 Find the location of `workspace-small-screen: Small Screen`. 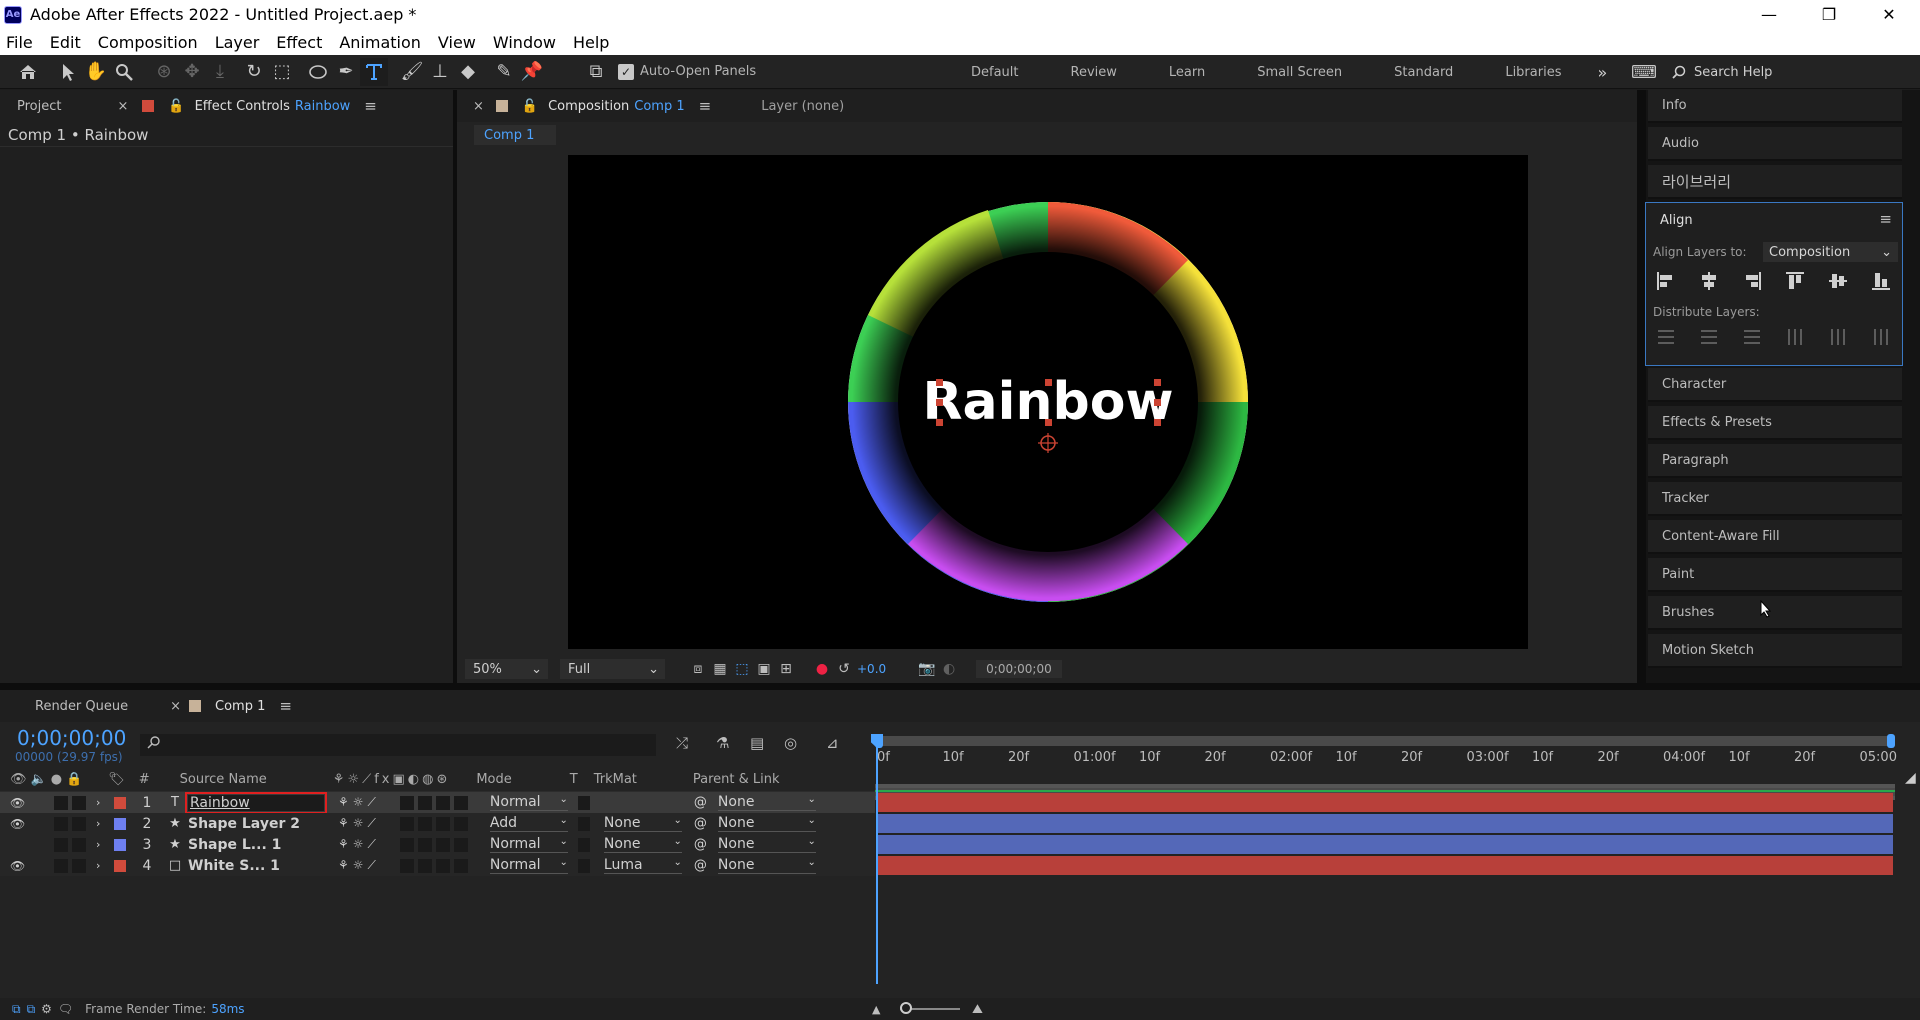

workspace-small-screen: Small Screen is located at coordinates (1299, 72).